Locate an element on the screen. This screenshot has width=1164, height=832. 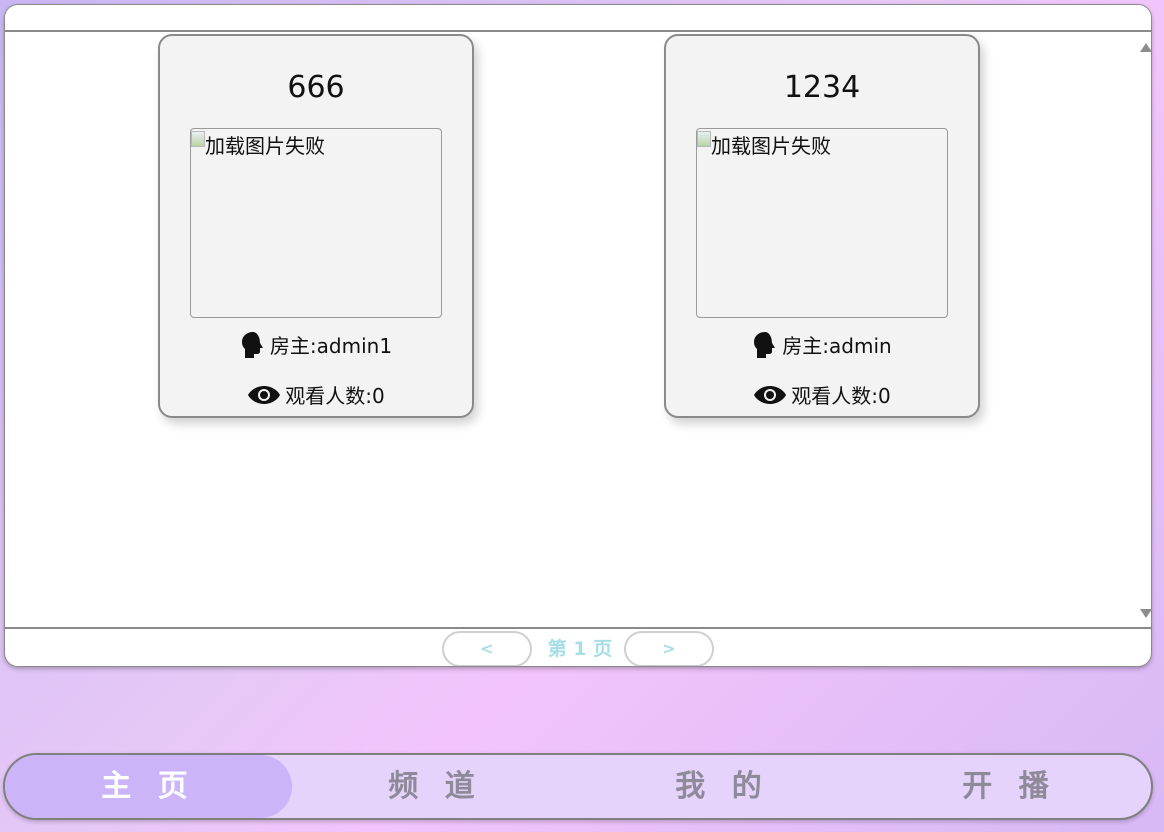
page-indicator: 第 1 页 is located at coordinates (580, 649).